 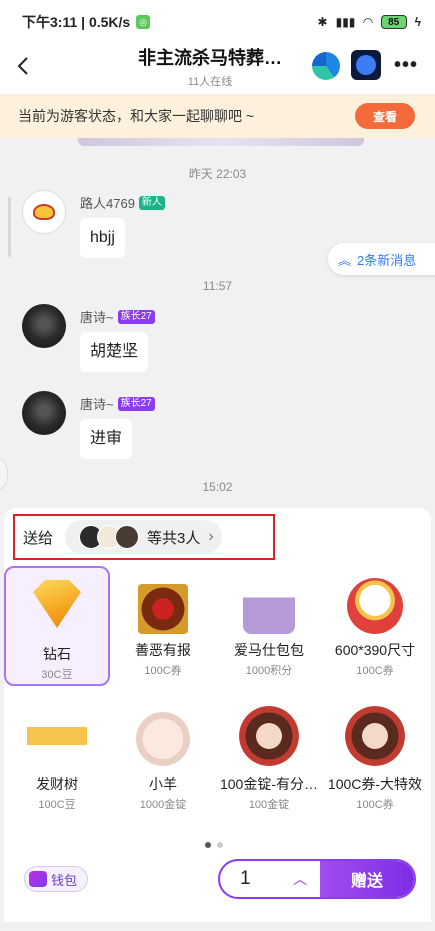 What do you see at coordinates (406, 65) in the screenshot?
I see `more-options-icon: •••` at bounding box center [406, 65].